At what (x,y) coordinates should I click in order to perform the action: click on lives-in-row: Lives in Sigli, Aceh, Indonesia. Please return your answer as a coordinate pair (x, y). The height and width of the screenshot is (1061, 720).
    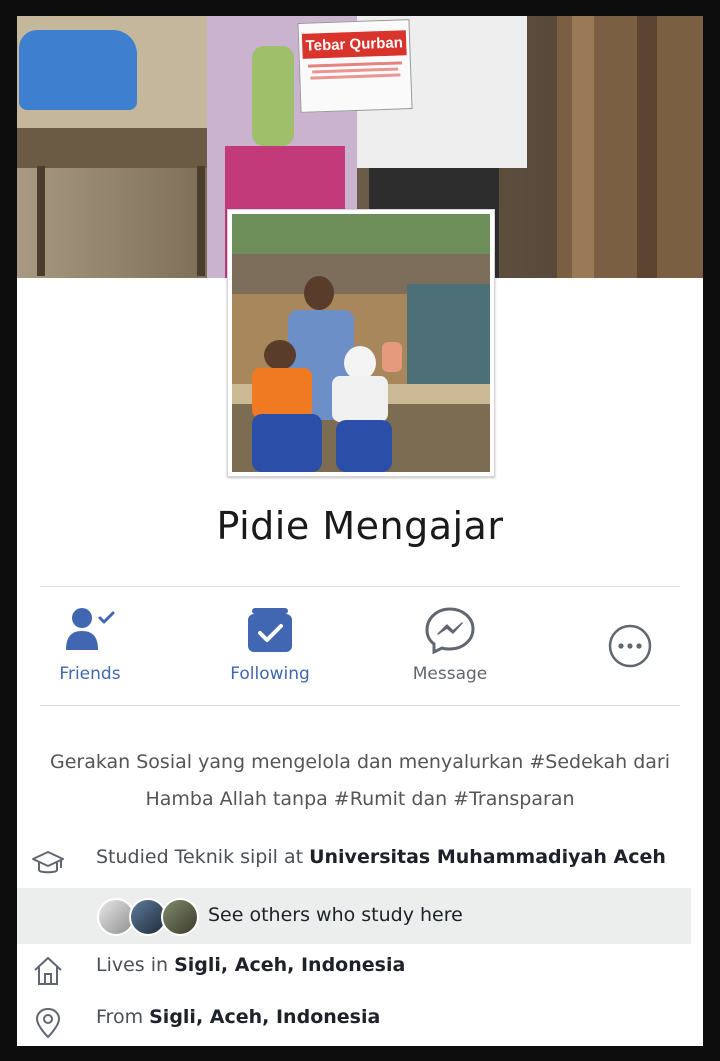
    Looking at the image, I should click on (360, 970).